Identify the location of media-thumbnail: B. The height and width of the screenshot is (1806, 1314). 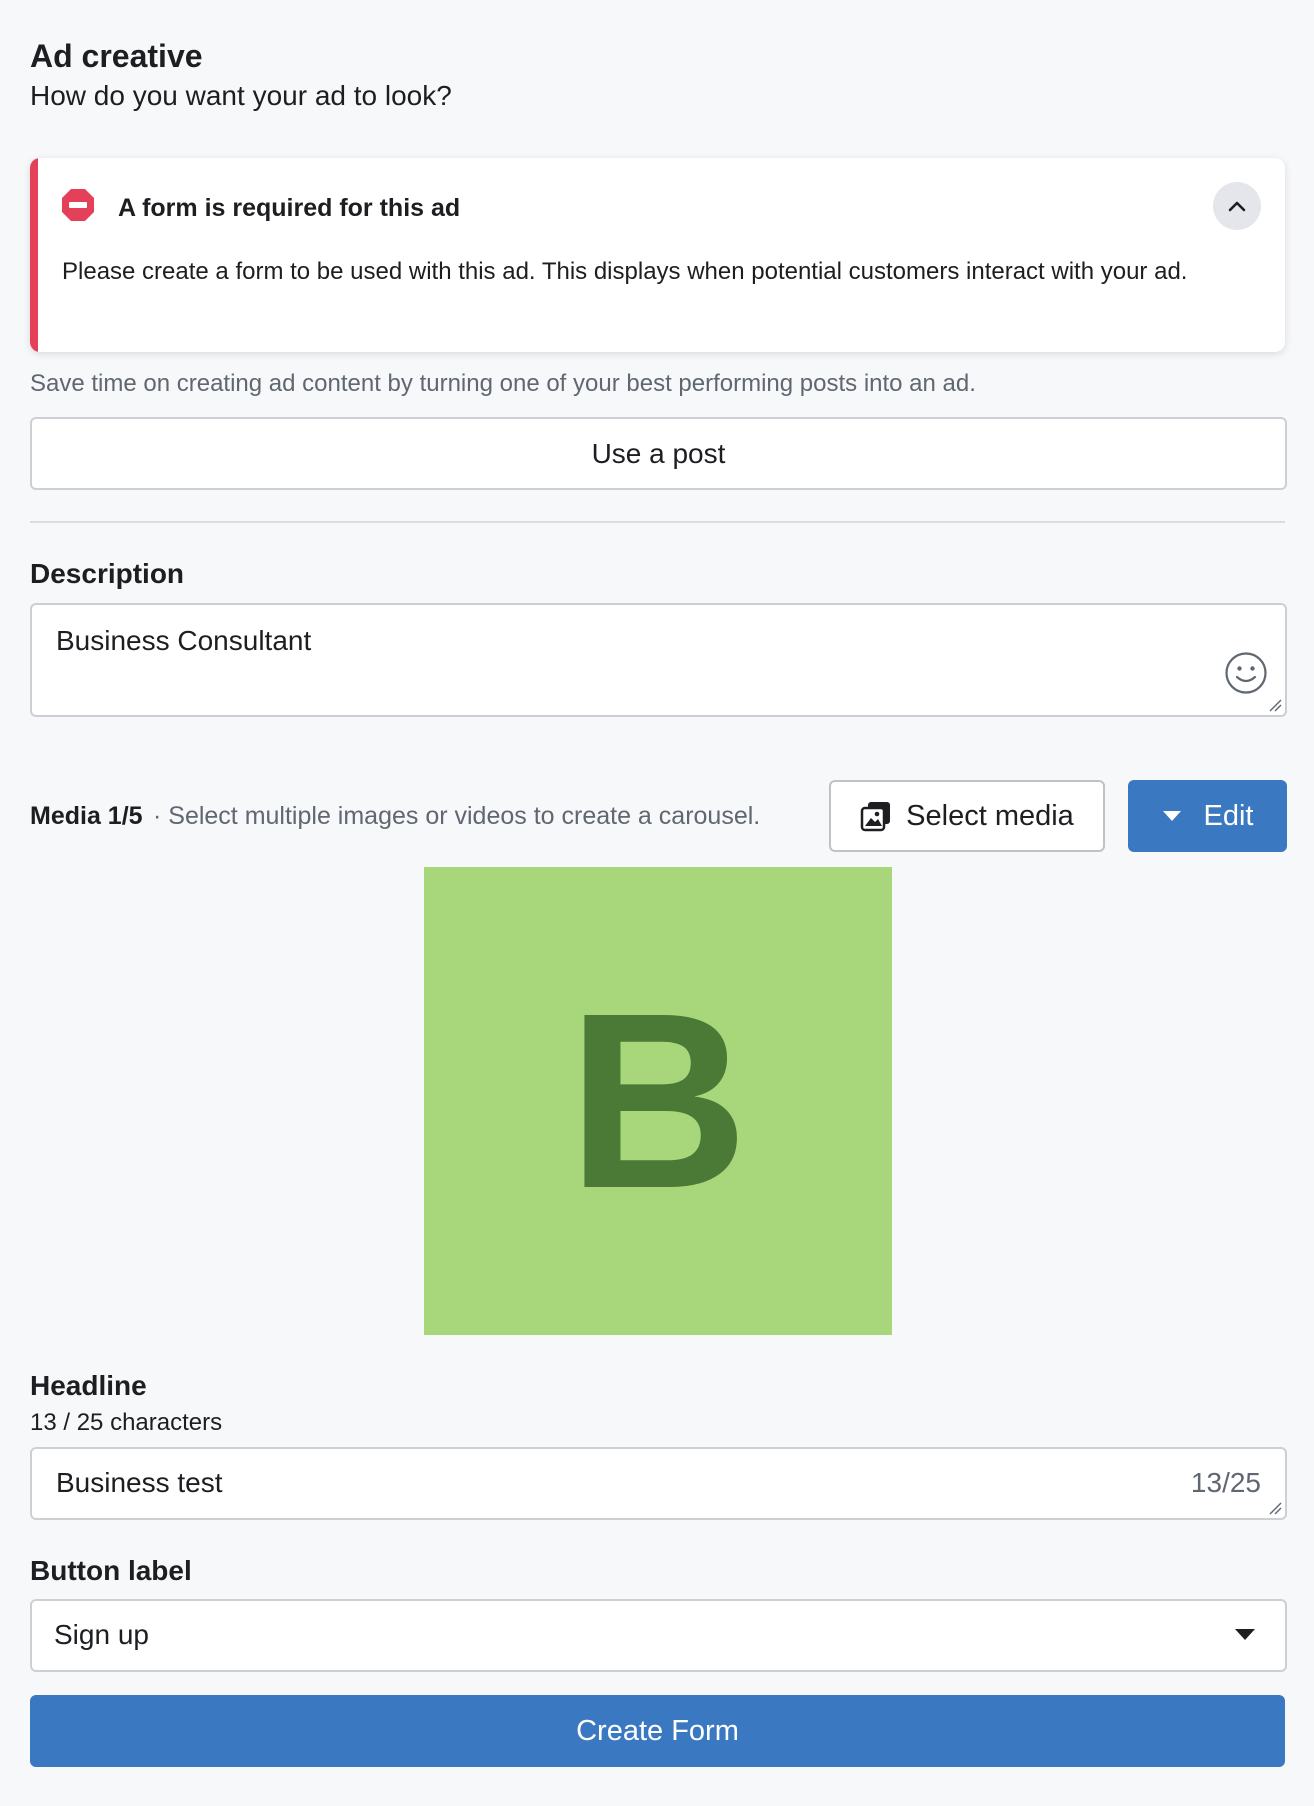
(658, 1101).